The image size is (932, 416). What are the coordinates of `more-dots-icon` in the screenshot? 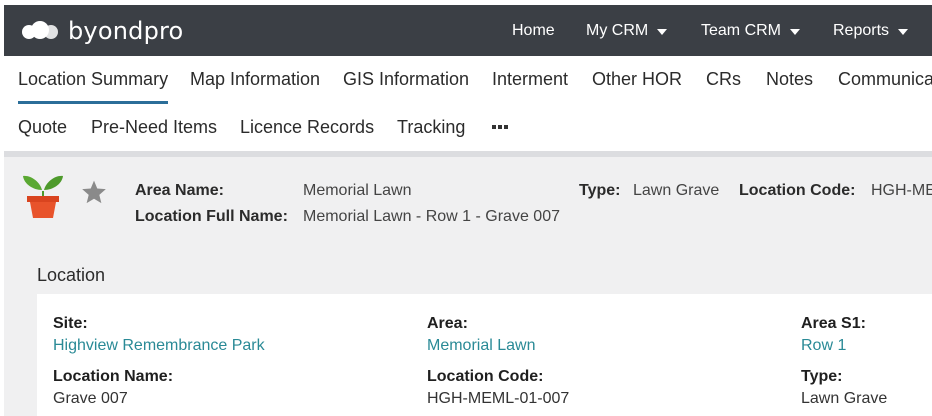 It's located at (500, 127).